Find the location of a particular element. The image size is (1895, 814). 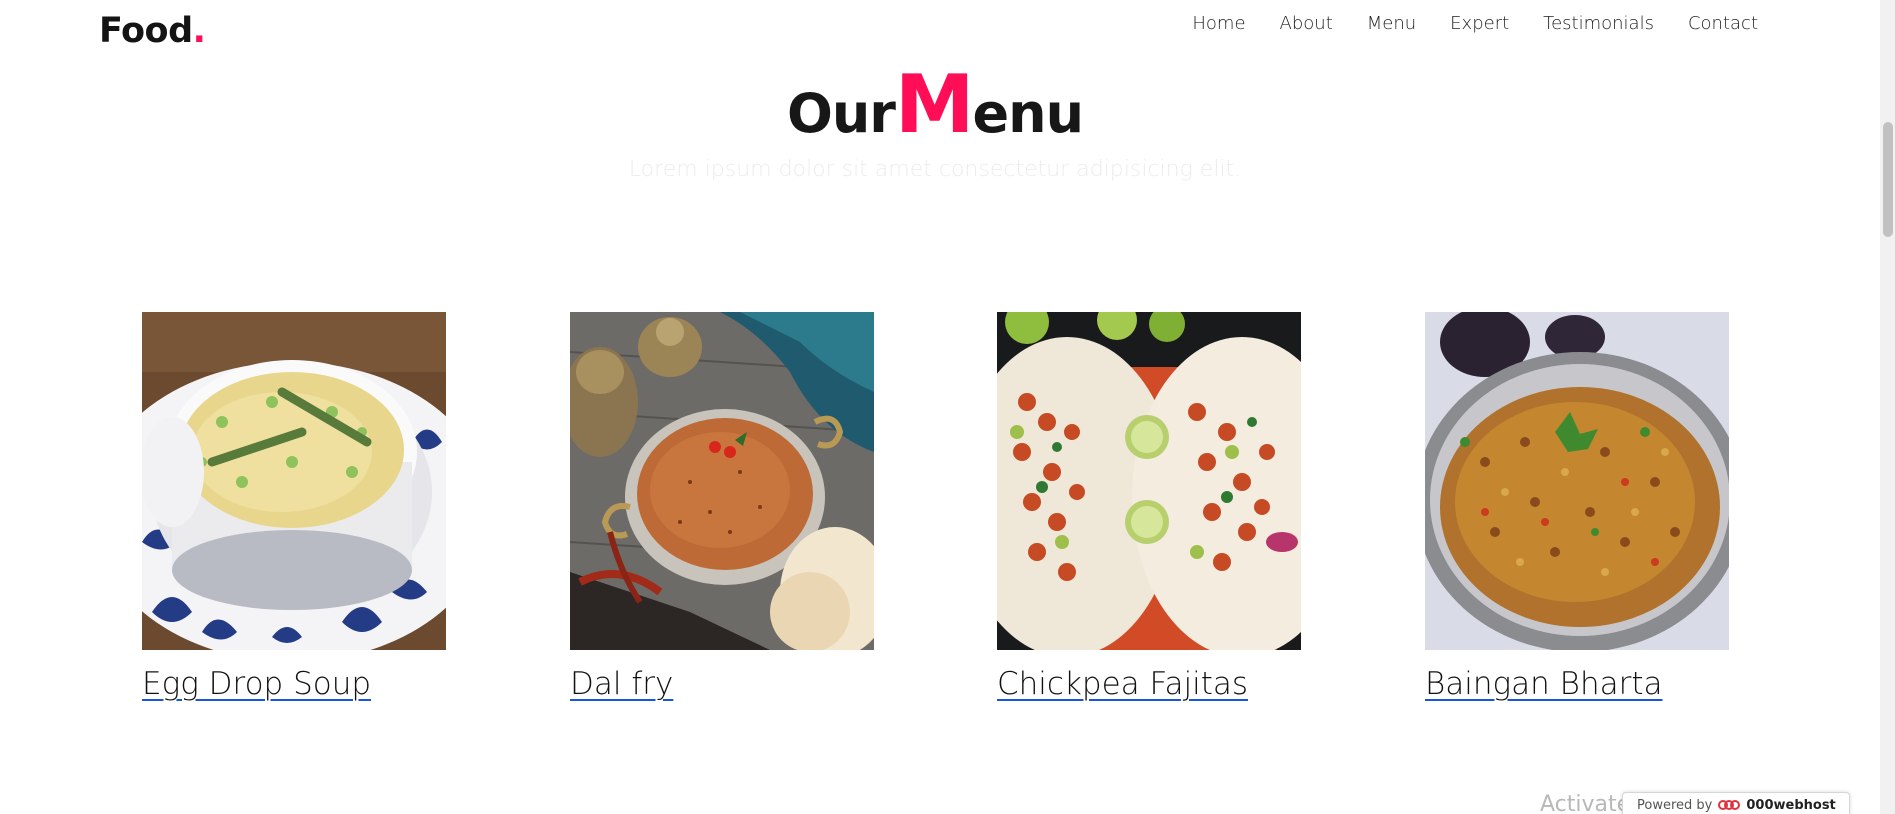

hosting-badge: Powered by 000webhost is located at coordinates (1736, 803).